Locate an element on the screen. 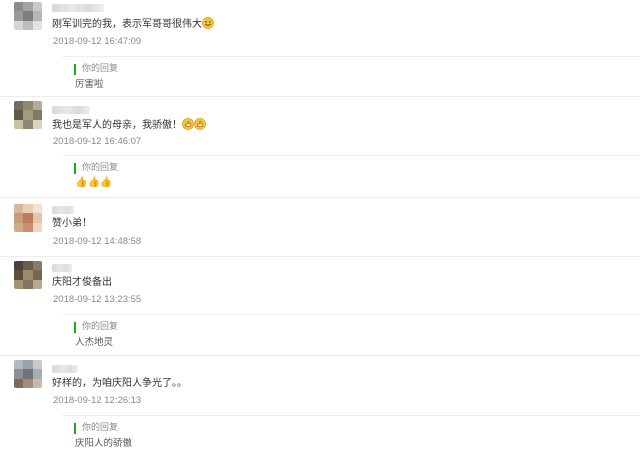 The image size is (640, 452). reply-text: 人杰地灵 is located at coordinates (94, 342).